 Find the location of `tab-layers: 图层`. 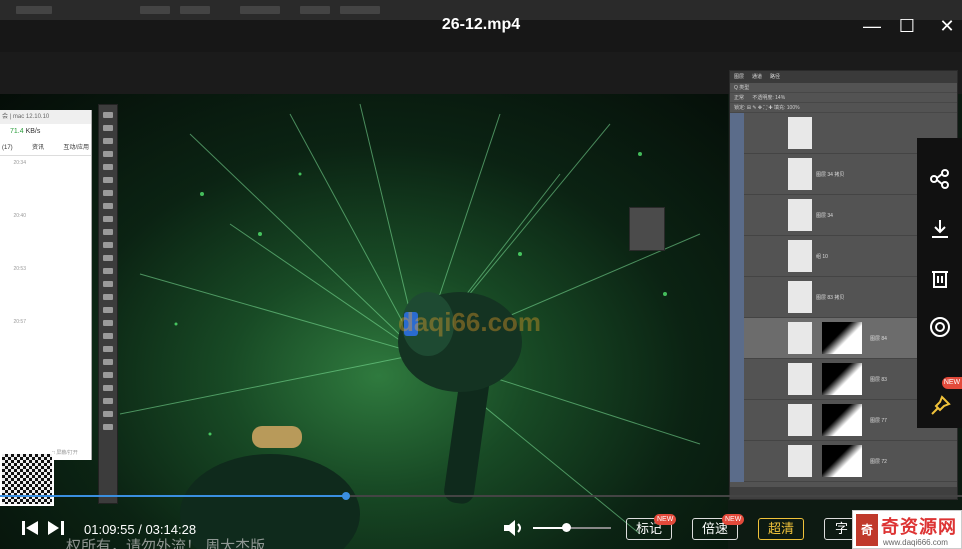

tab-layers: 图层 is located at coordinates (739, 77).